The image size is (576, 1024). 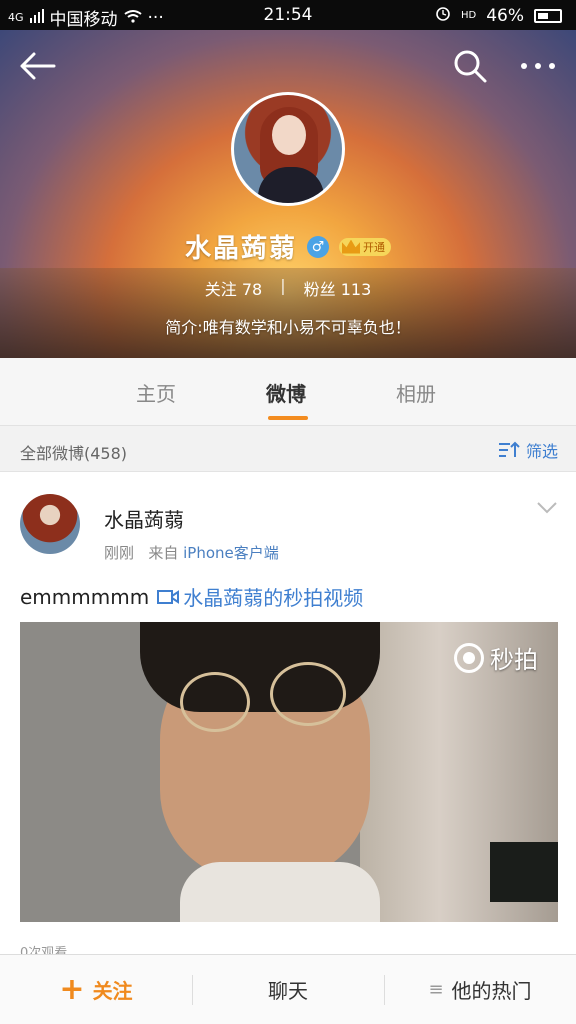 I want to click on post-body: emmmmmm, so click(x=85, y=596).